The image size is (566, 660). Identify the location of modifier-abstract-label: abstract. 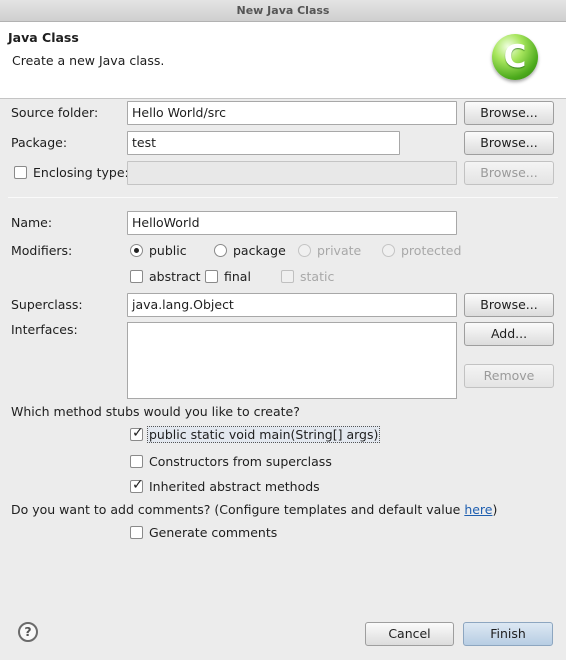
(175, 276).